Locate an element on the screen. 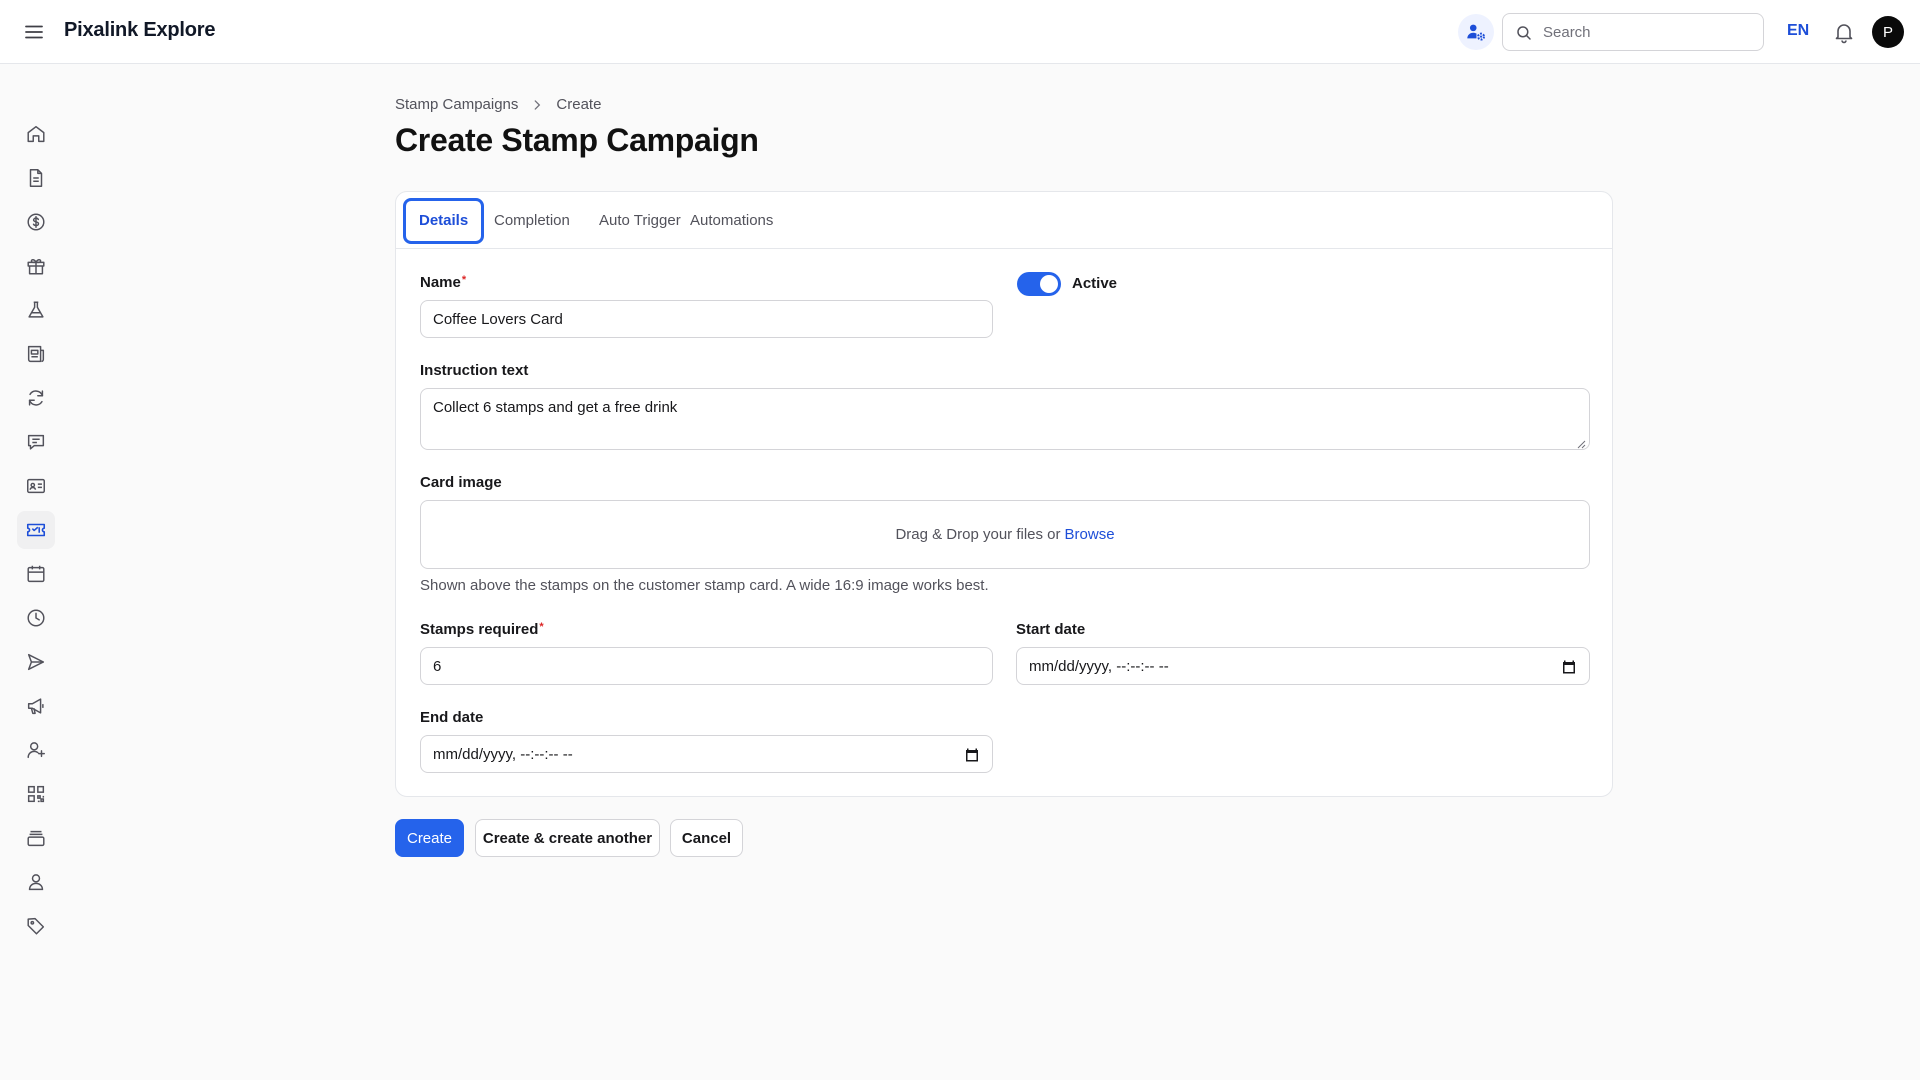 The image size is (1920, 1080). home-icon is located at coordinates (36, 134).